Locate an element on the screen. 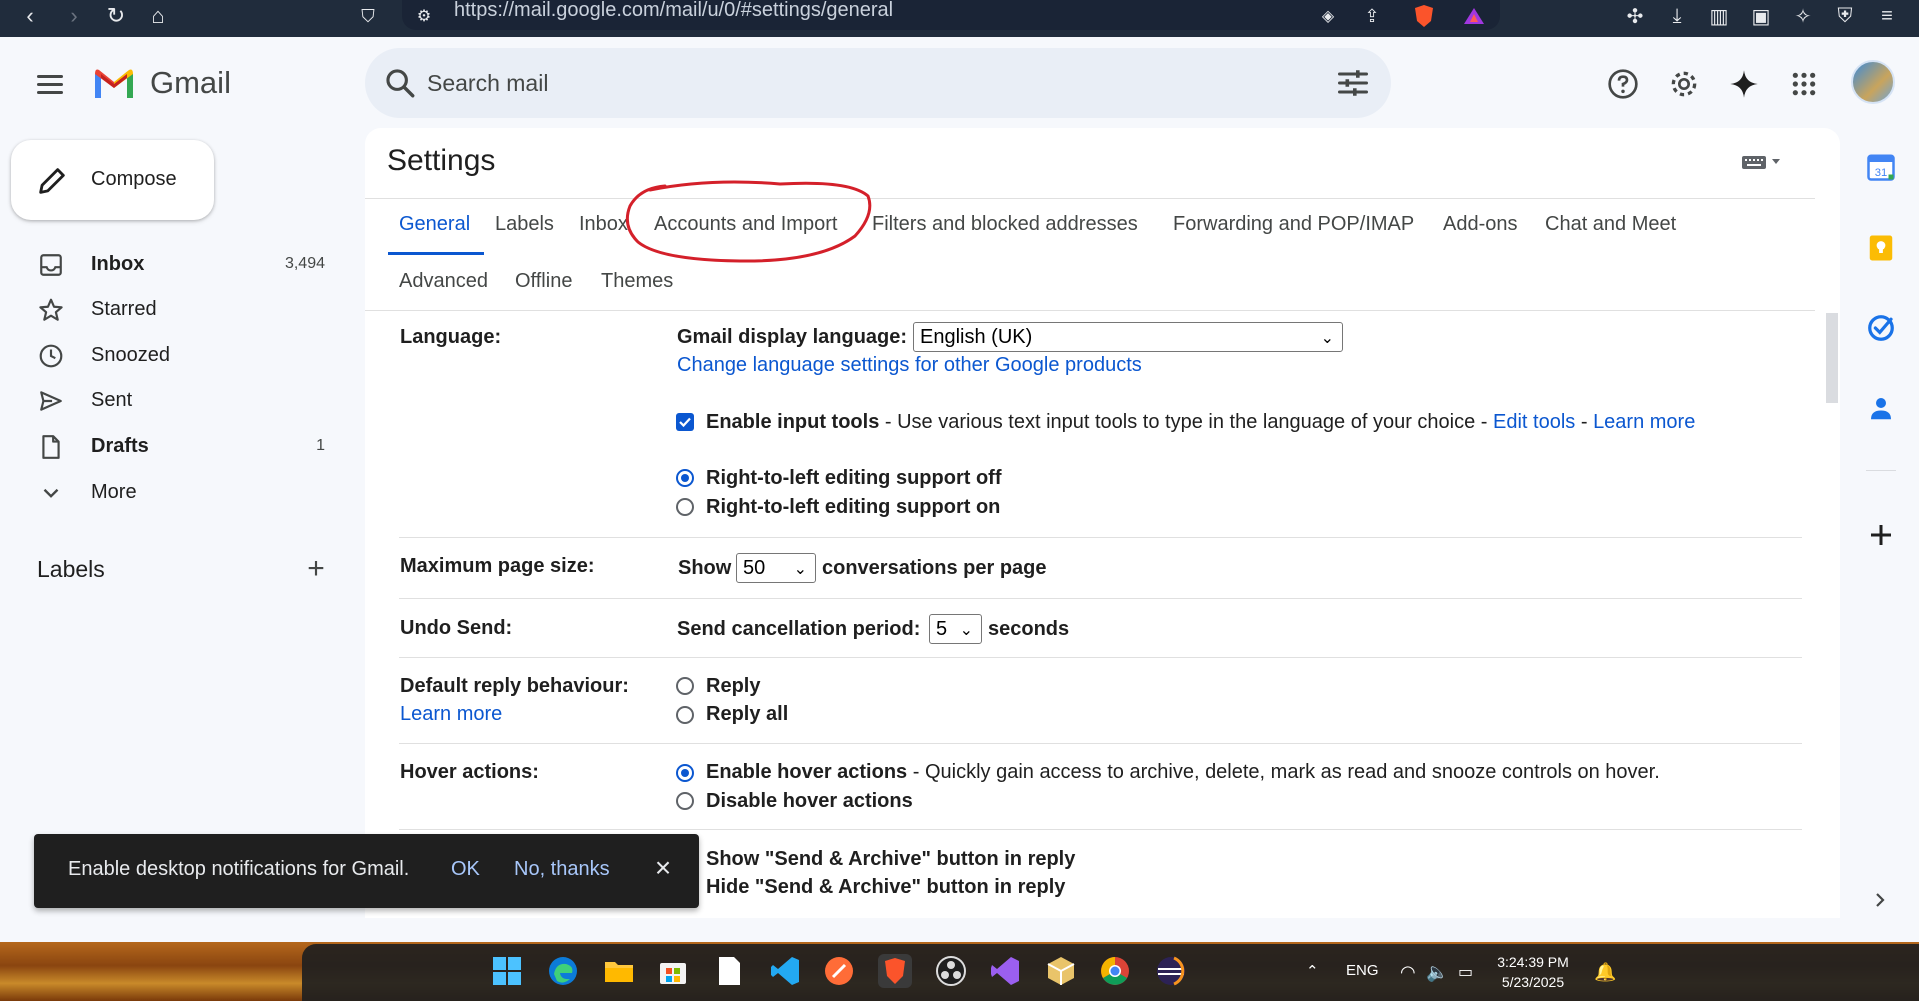 The image size is (1919, 1001). tab-chat-and-meet: Chat and Meet is located at coordinates (1610, 224).